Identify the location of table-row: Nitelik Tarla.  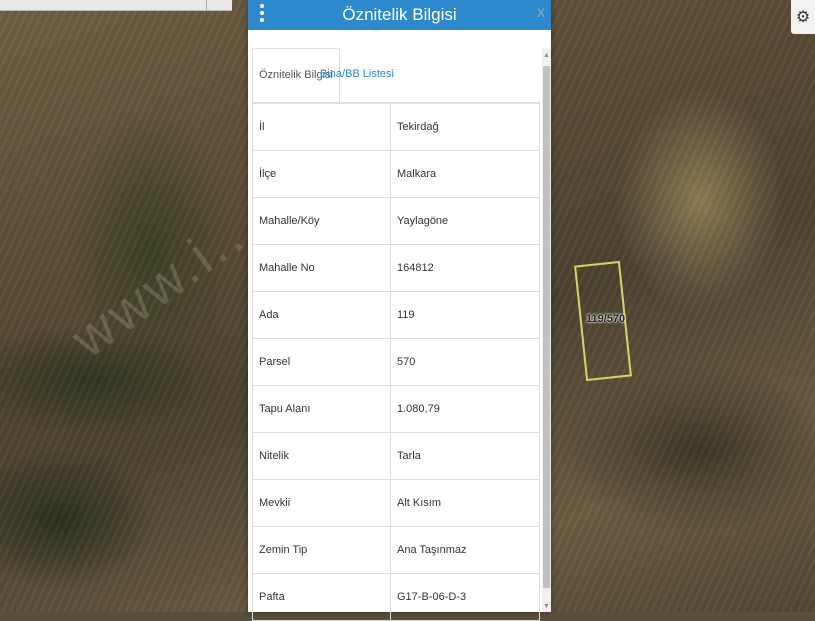
(396, 456).